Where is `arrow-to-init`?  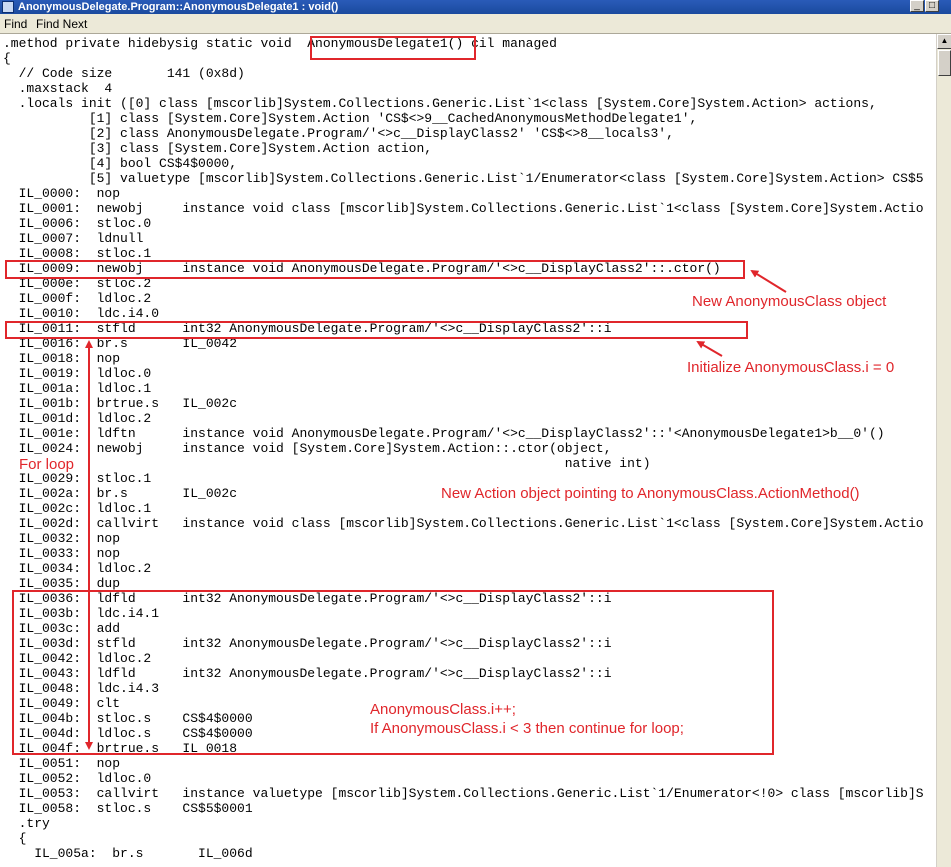
arrow-to-init is located at coordinates (709, 348).